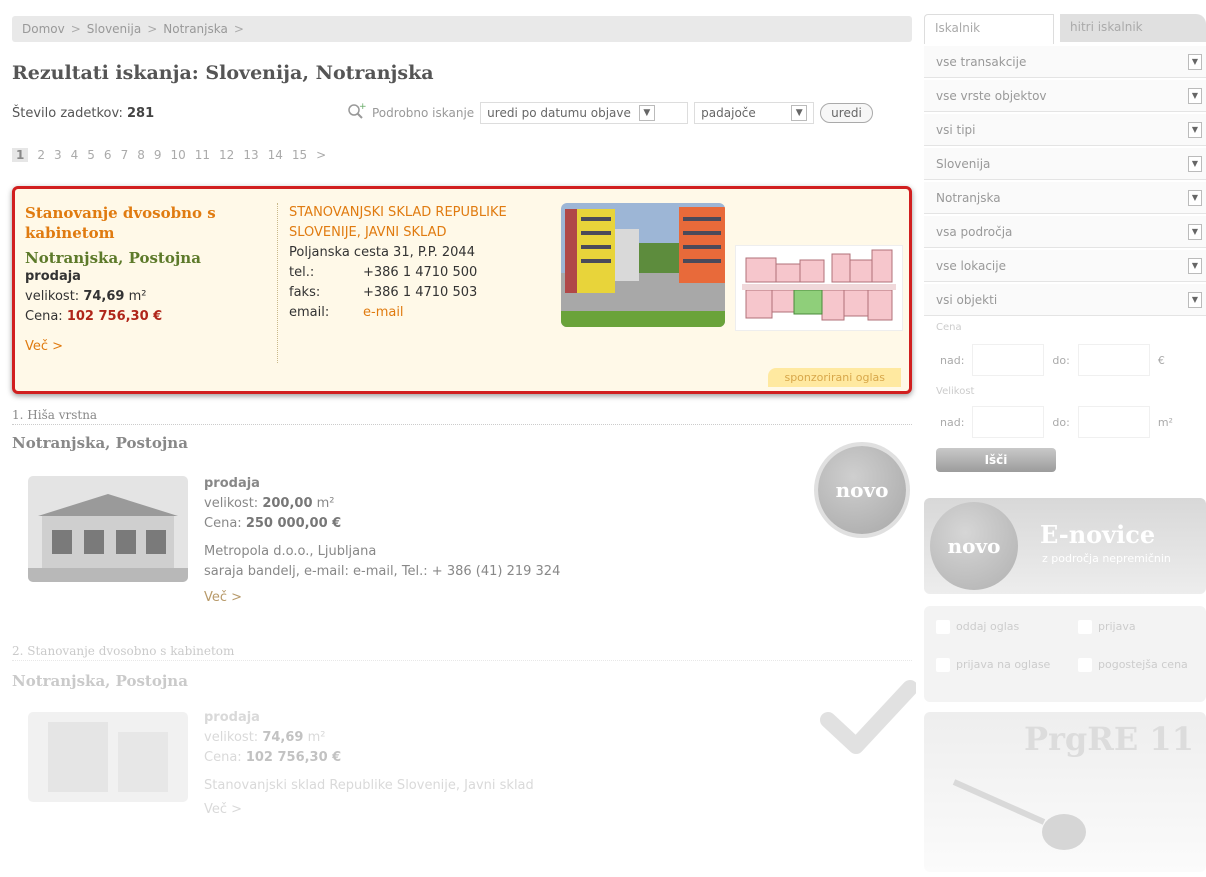 This screenshot has width=1206, height=877. What do you see at coordinates (41, 155) in the screenshot?
I see `page-link: 2` at bounding box center [41, 155].